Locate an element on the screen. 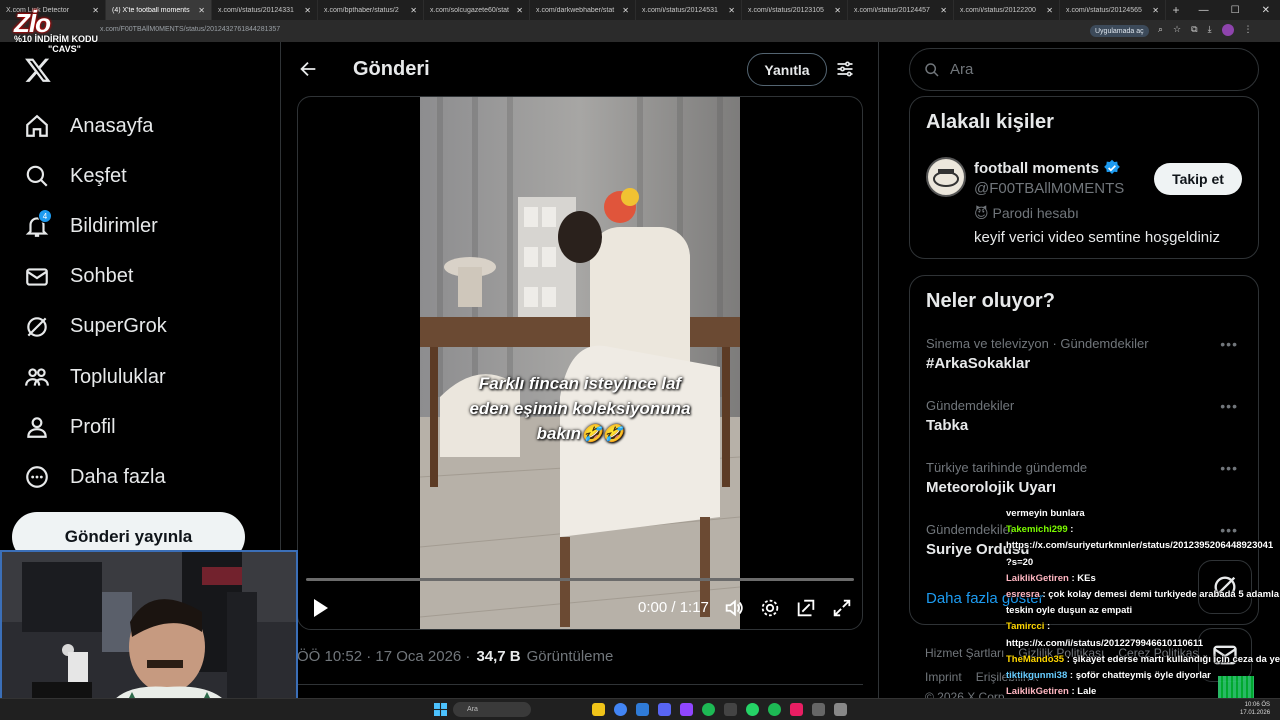 The image size is (1280, 720). sliders-icon is located at coordinates (845, 69).